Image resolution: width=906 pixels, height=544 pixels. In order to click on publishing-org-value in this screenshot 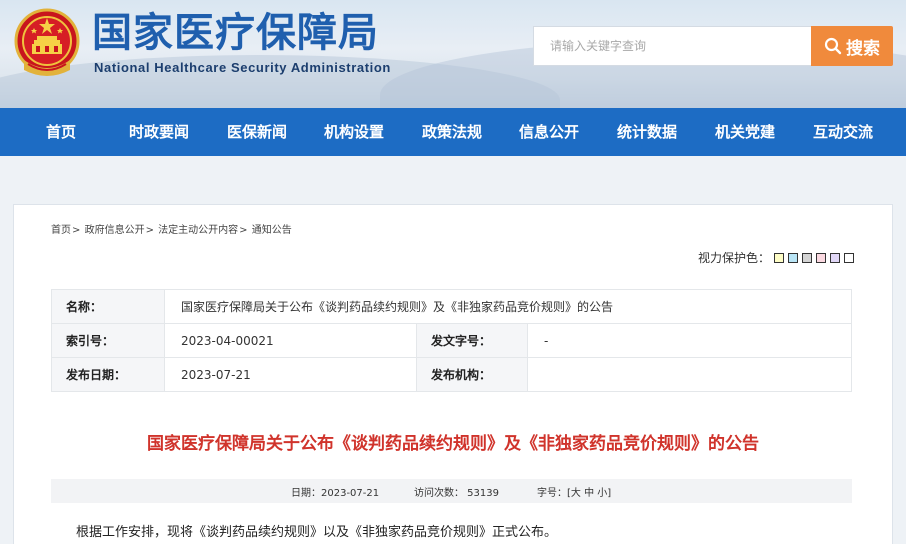, I will do `click(689, 374)`.